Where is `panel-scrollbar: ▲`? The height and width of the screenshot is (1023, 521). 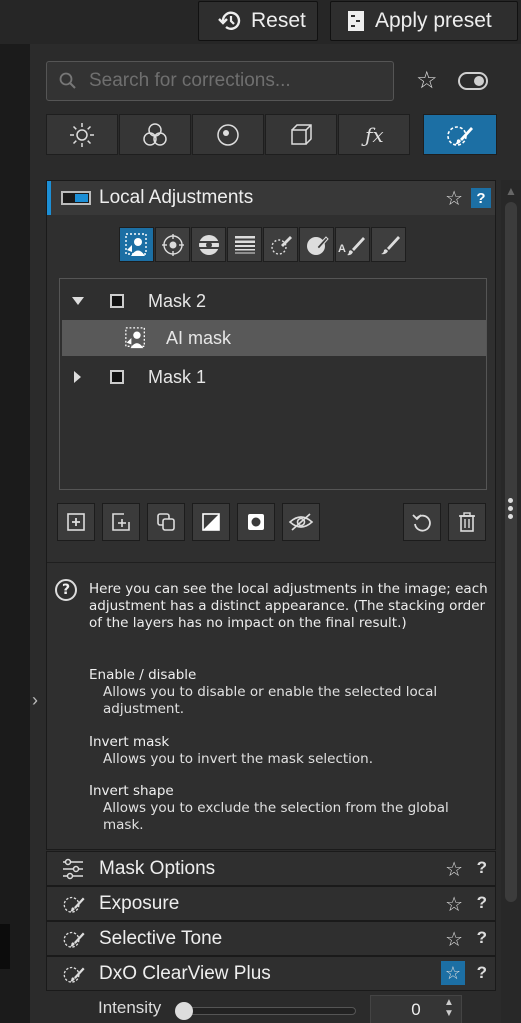
panel-scrollbar: ▲ is located at coordinates (511, 601).